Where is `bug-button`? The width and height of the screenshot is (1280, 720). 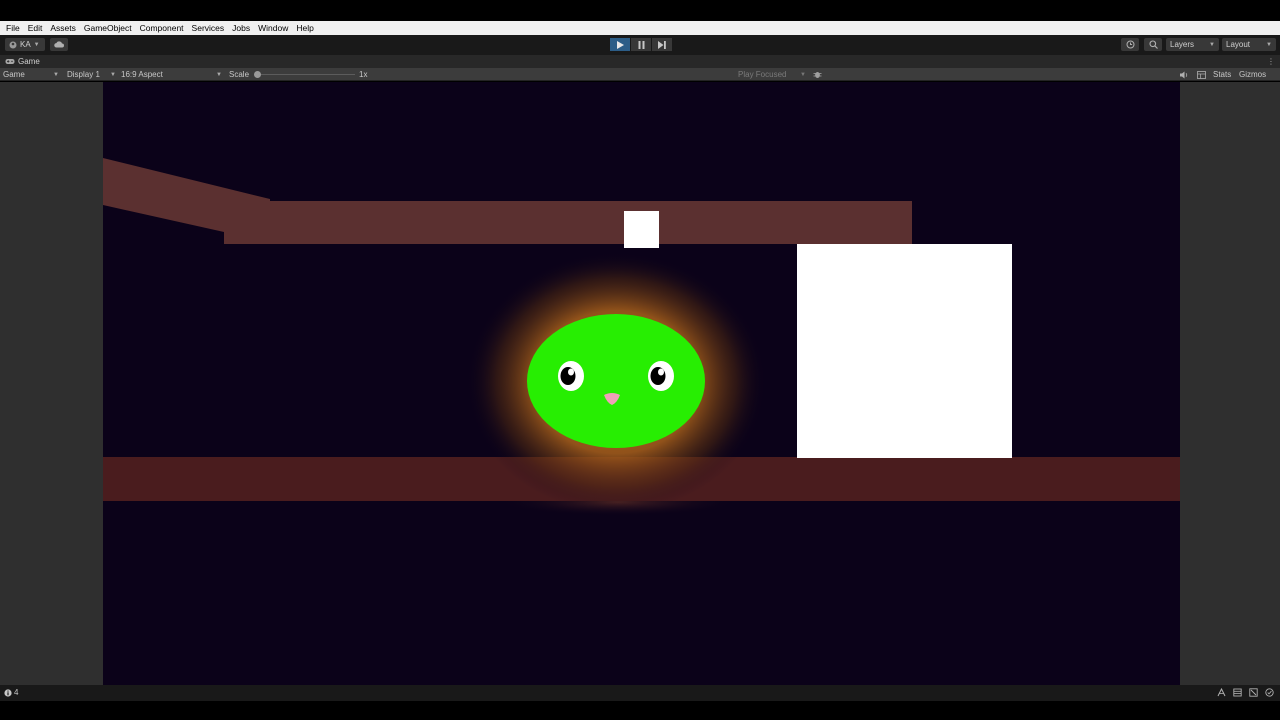 bug-button is located at coordinates (817, 74).